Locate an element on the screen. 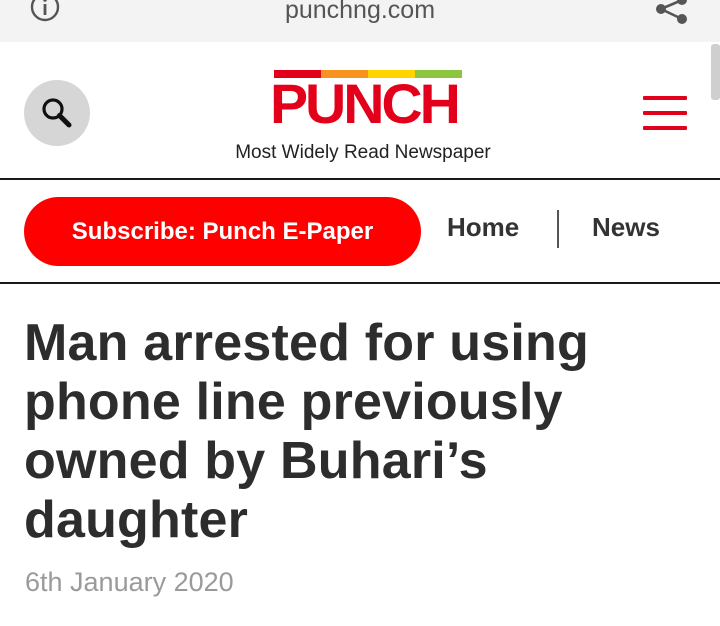  subscribe-button: Subscribe: Punch E-Paper is located at coordinates (222, 231).